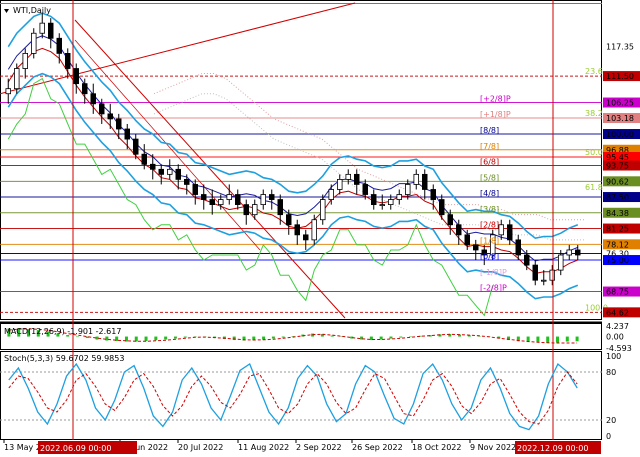 This screenshot has width=640, height=457. What do you see at coordinates (617, 181) in the screenshot?
I see `price-axis-label: 90.62` at bounding box center [617, 181].